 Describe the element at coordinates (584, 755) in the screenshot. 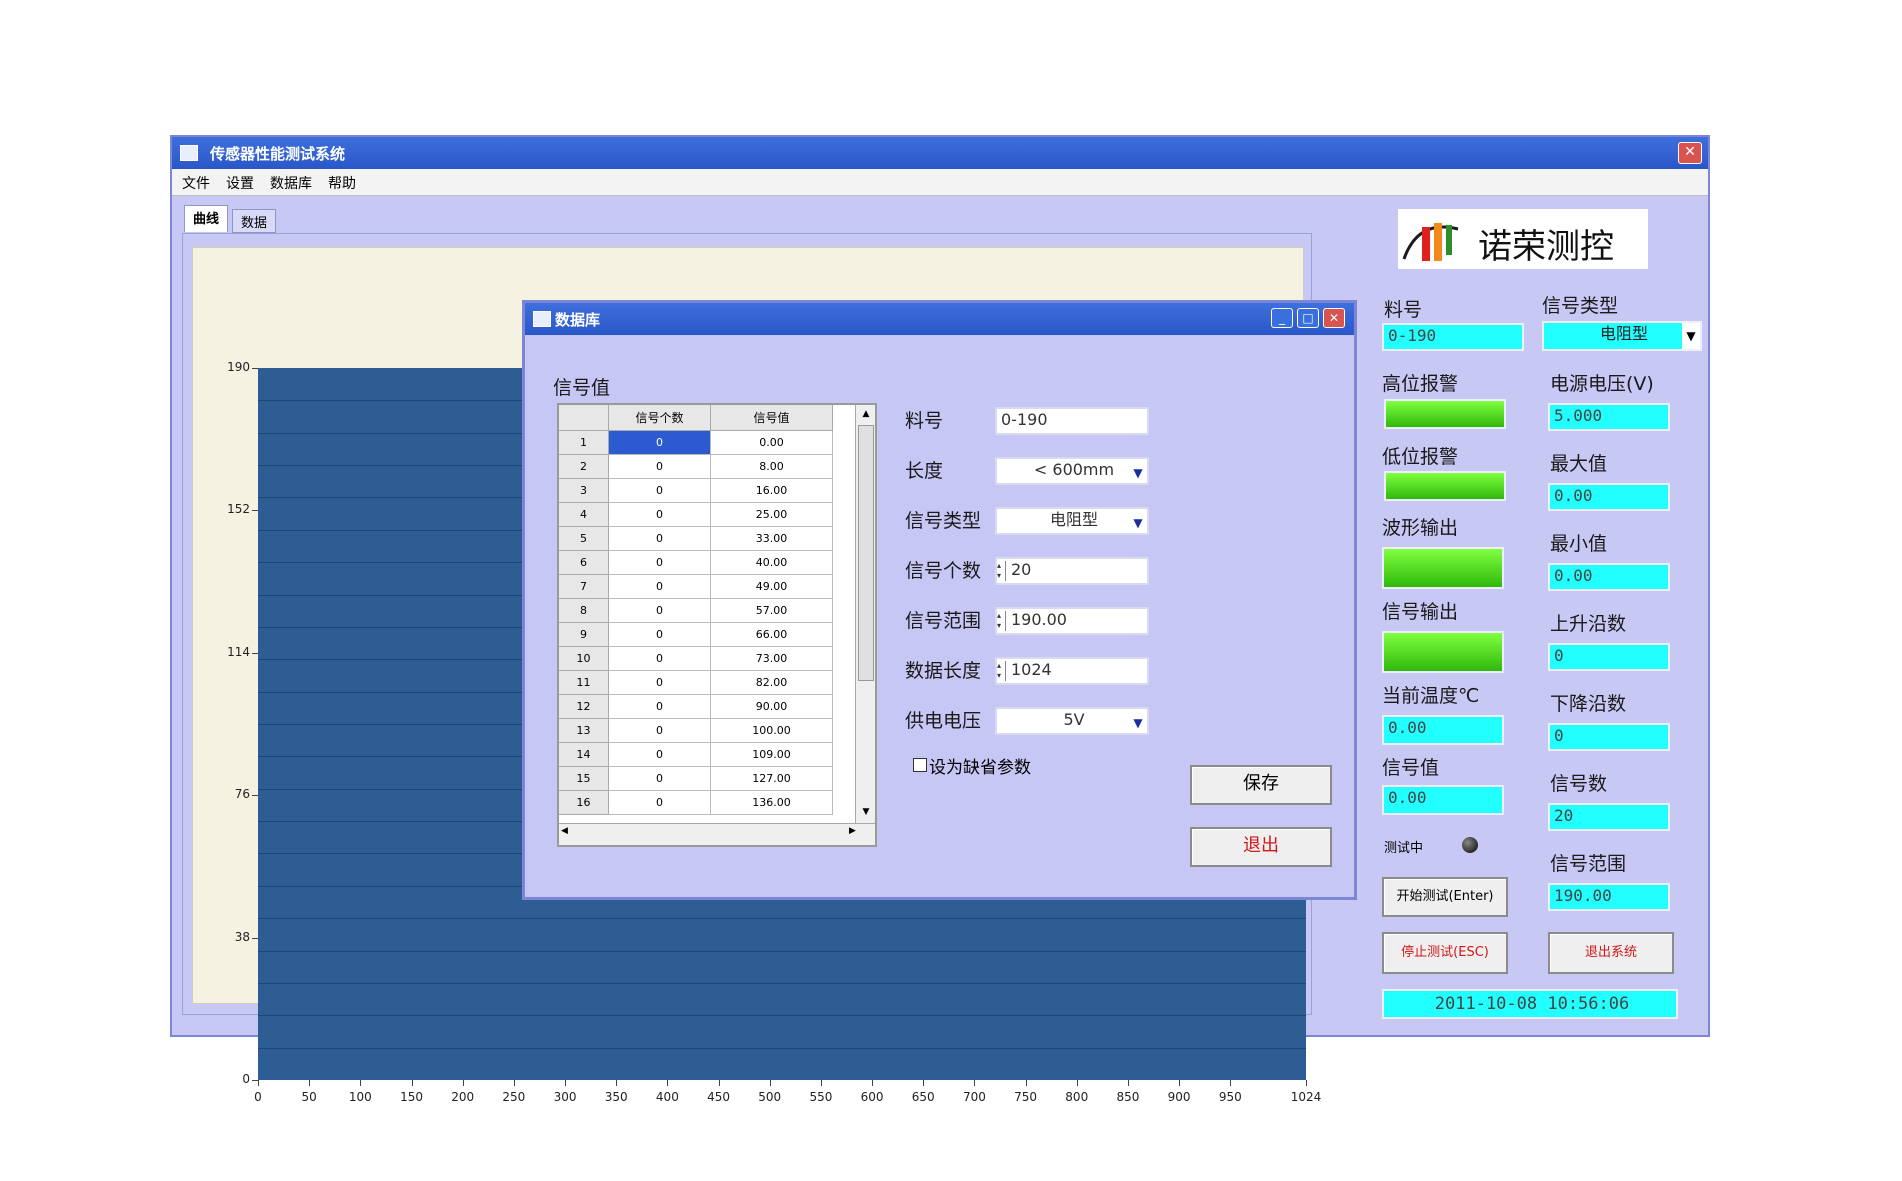

I see `grid-row-header: 14` at that location.